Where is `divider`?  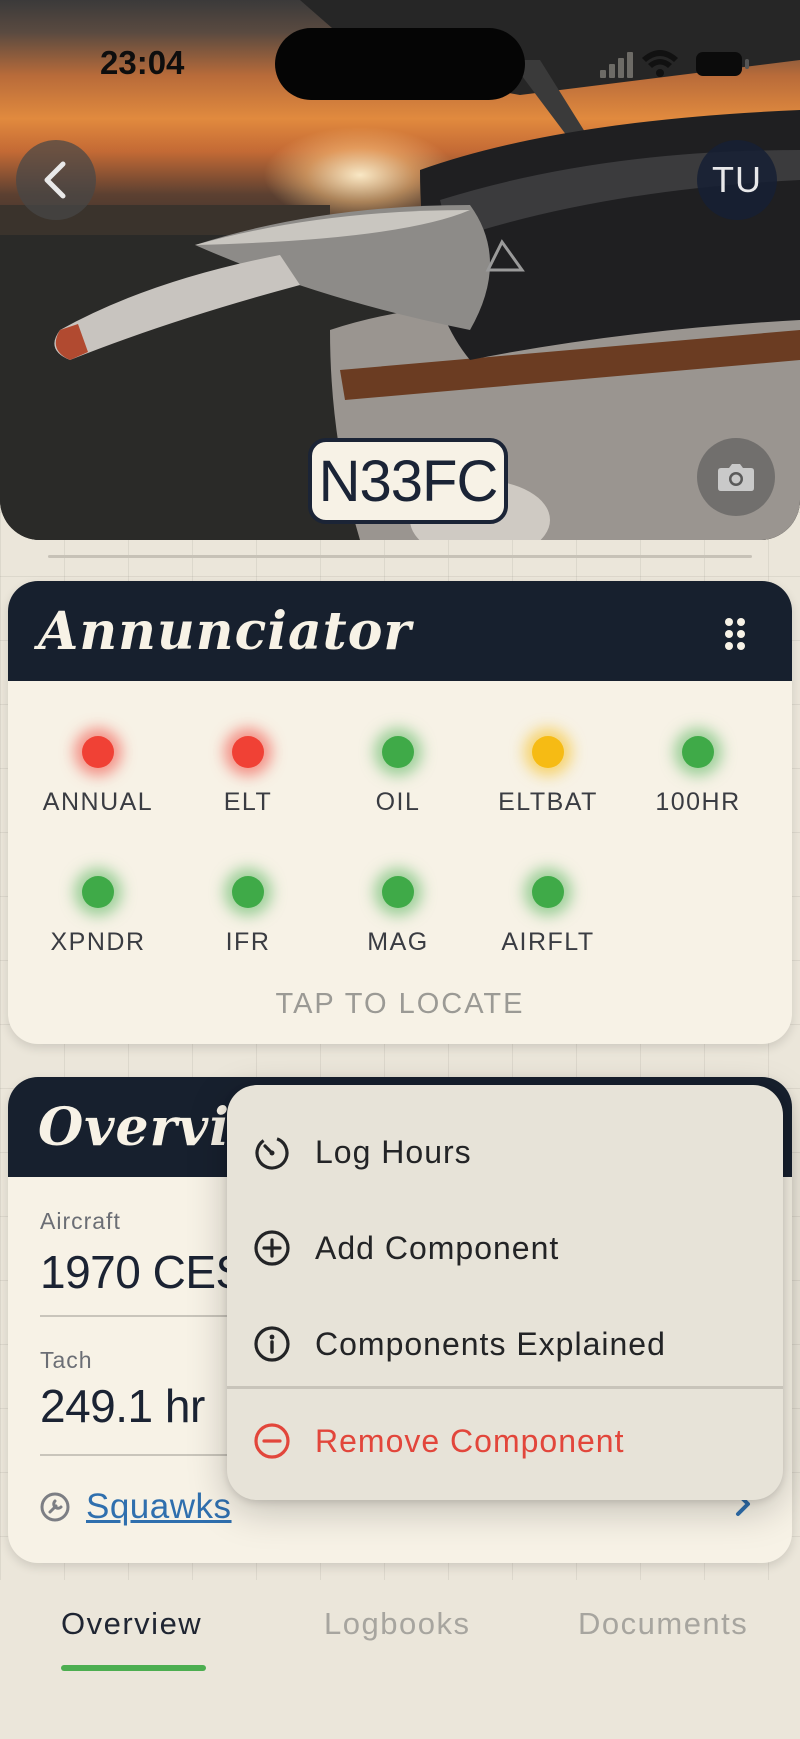
divider is located at coordinates (400, 556).